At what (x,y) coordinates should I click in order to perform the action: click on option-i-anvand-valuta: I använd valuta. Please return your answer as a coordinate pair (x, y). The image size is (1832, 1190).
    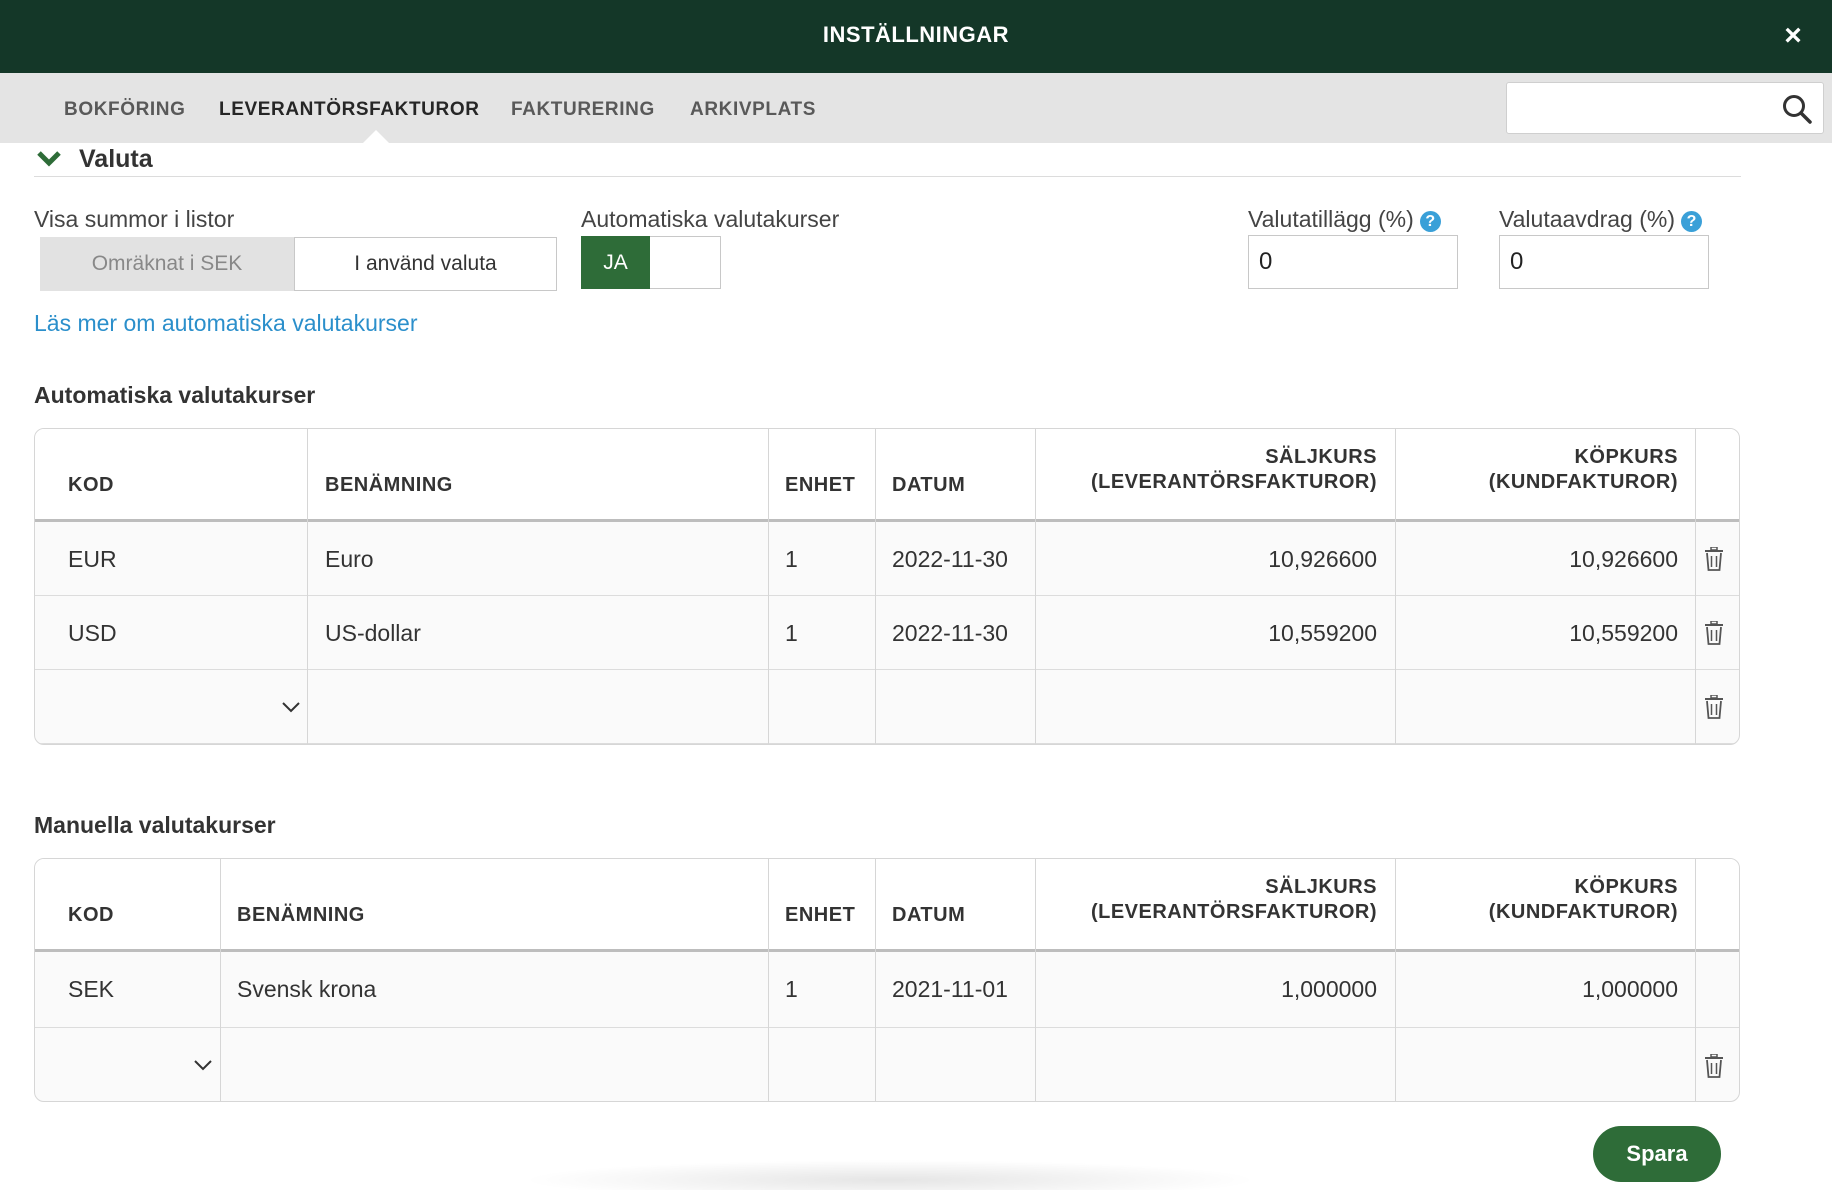
    Looking at the image, I should click on (425, 264).